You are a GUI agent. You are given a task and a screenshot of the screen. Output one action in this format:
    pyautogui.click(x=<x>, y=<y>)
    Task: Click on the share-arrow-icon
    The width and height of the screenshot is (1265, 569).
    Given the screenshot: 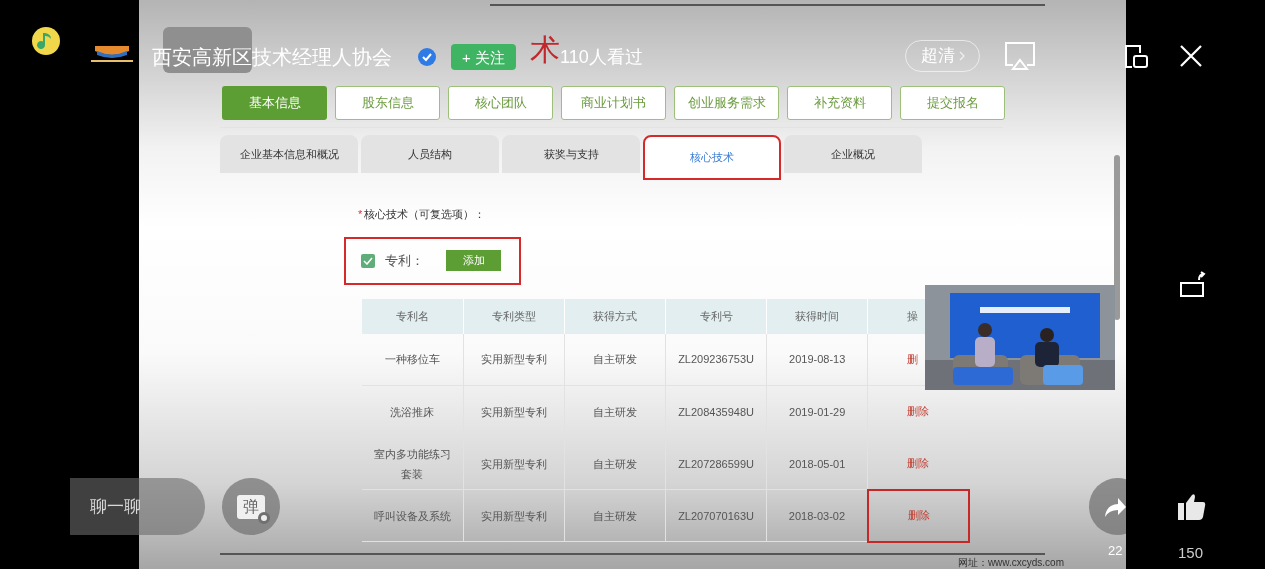 What is the action you would take?
    pyautogui.click(x=1114, y=507)
    